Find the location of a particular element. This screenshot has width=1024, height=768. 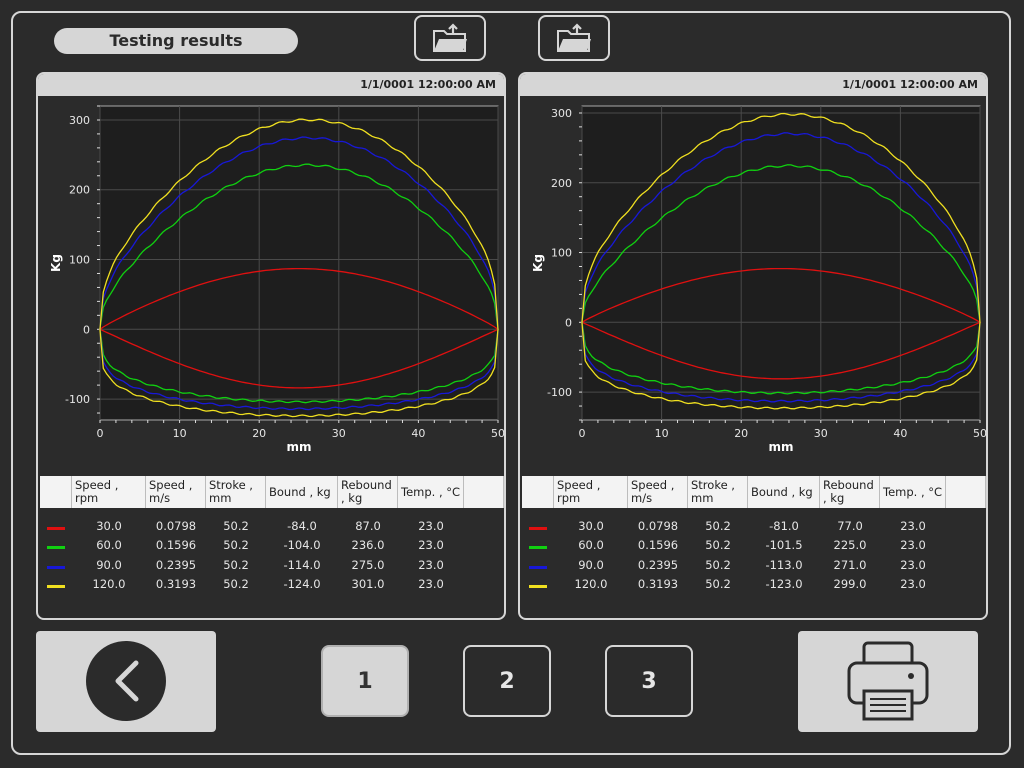

table-cell-rebound: 275.0 is located at coordinates (368, 564).